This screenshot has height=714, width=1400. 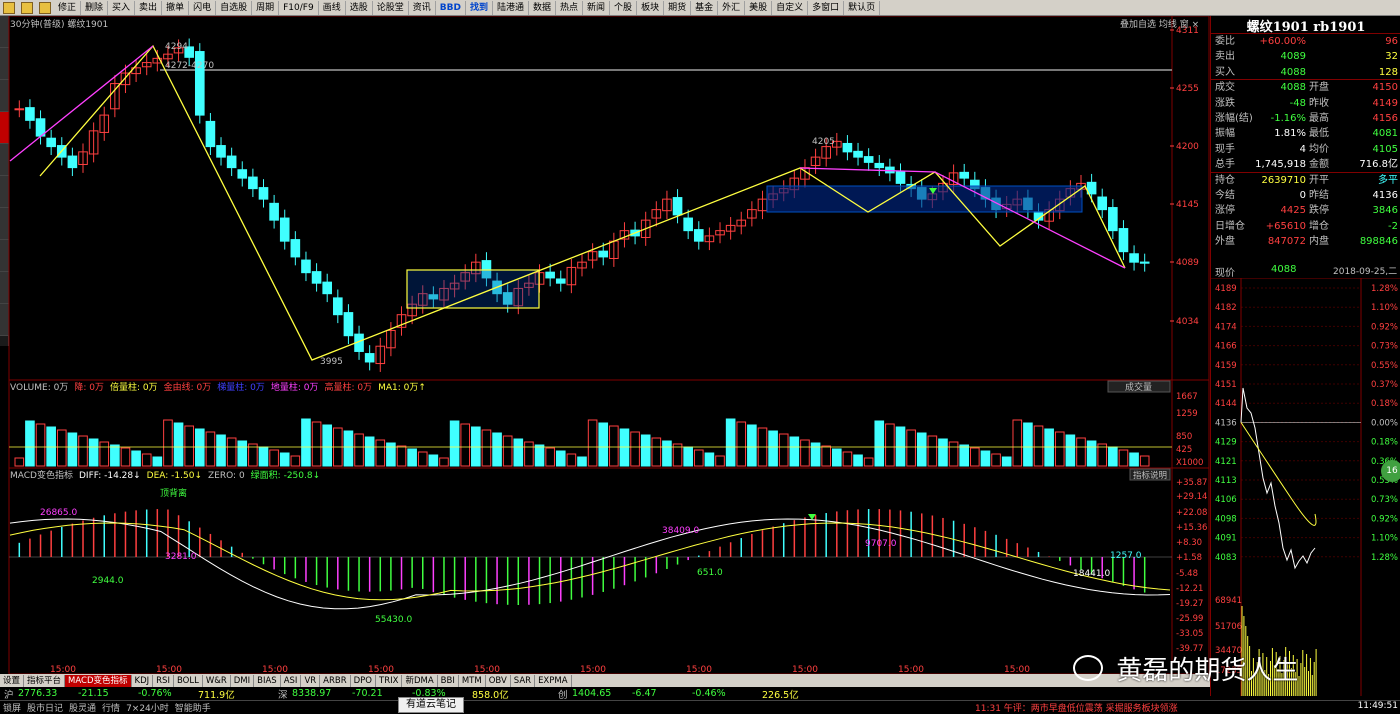 What do you see at coordinates (1319, 103) in the screenshot?
I see `quote-label: 昨收` at bounding box center [1319, 103].